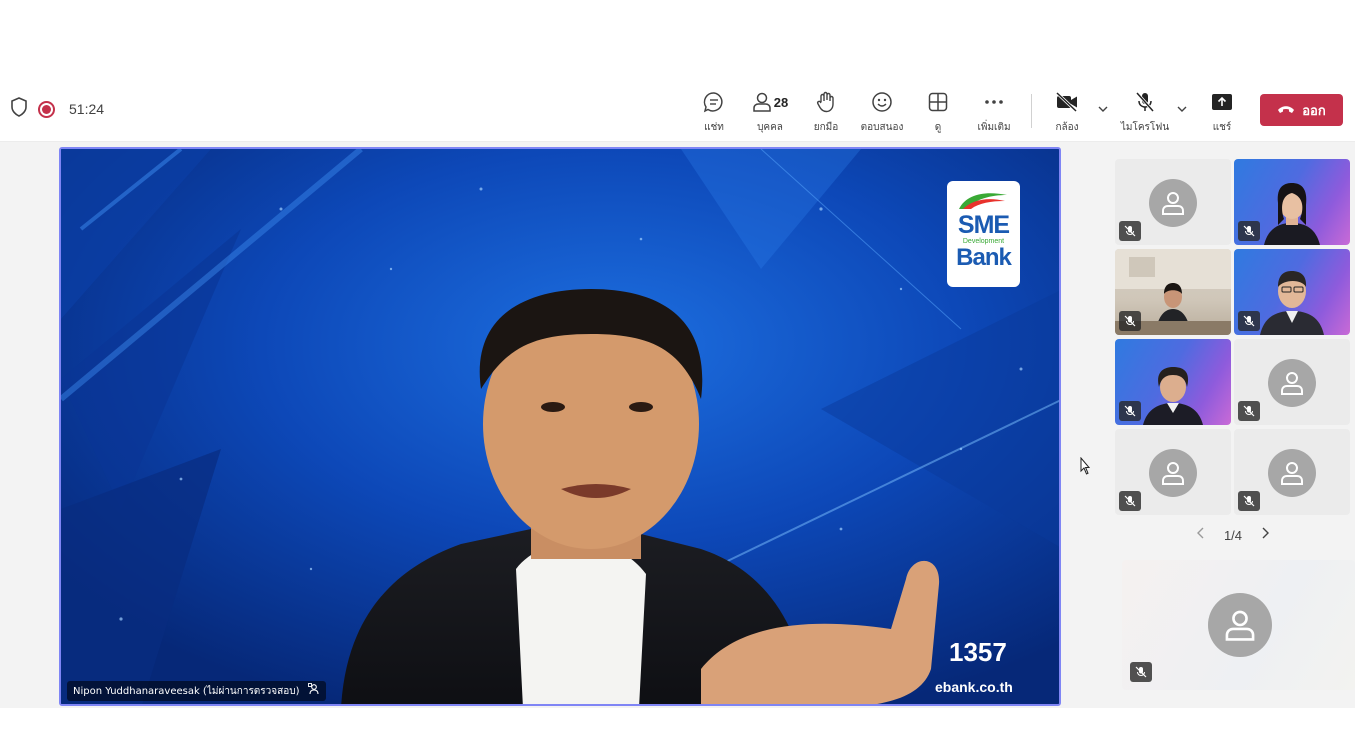 The image size is (1355, 754). I want to click on logo-bank-text: Bank, so click(984, 257).